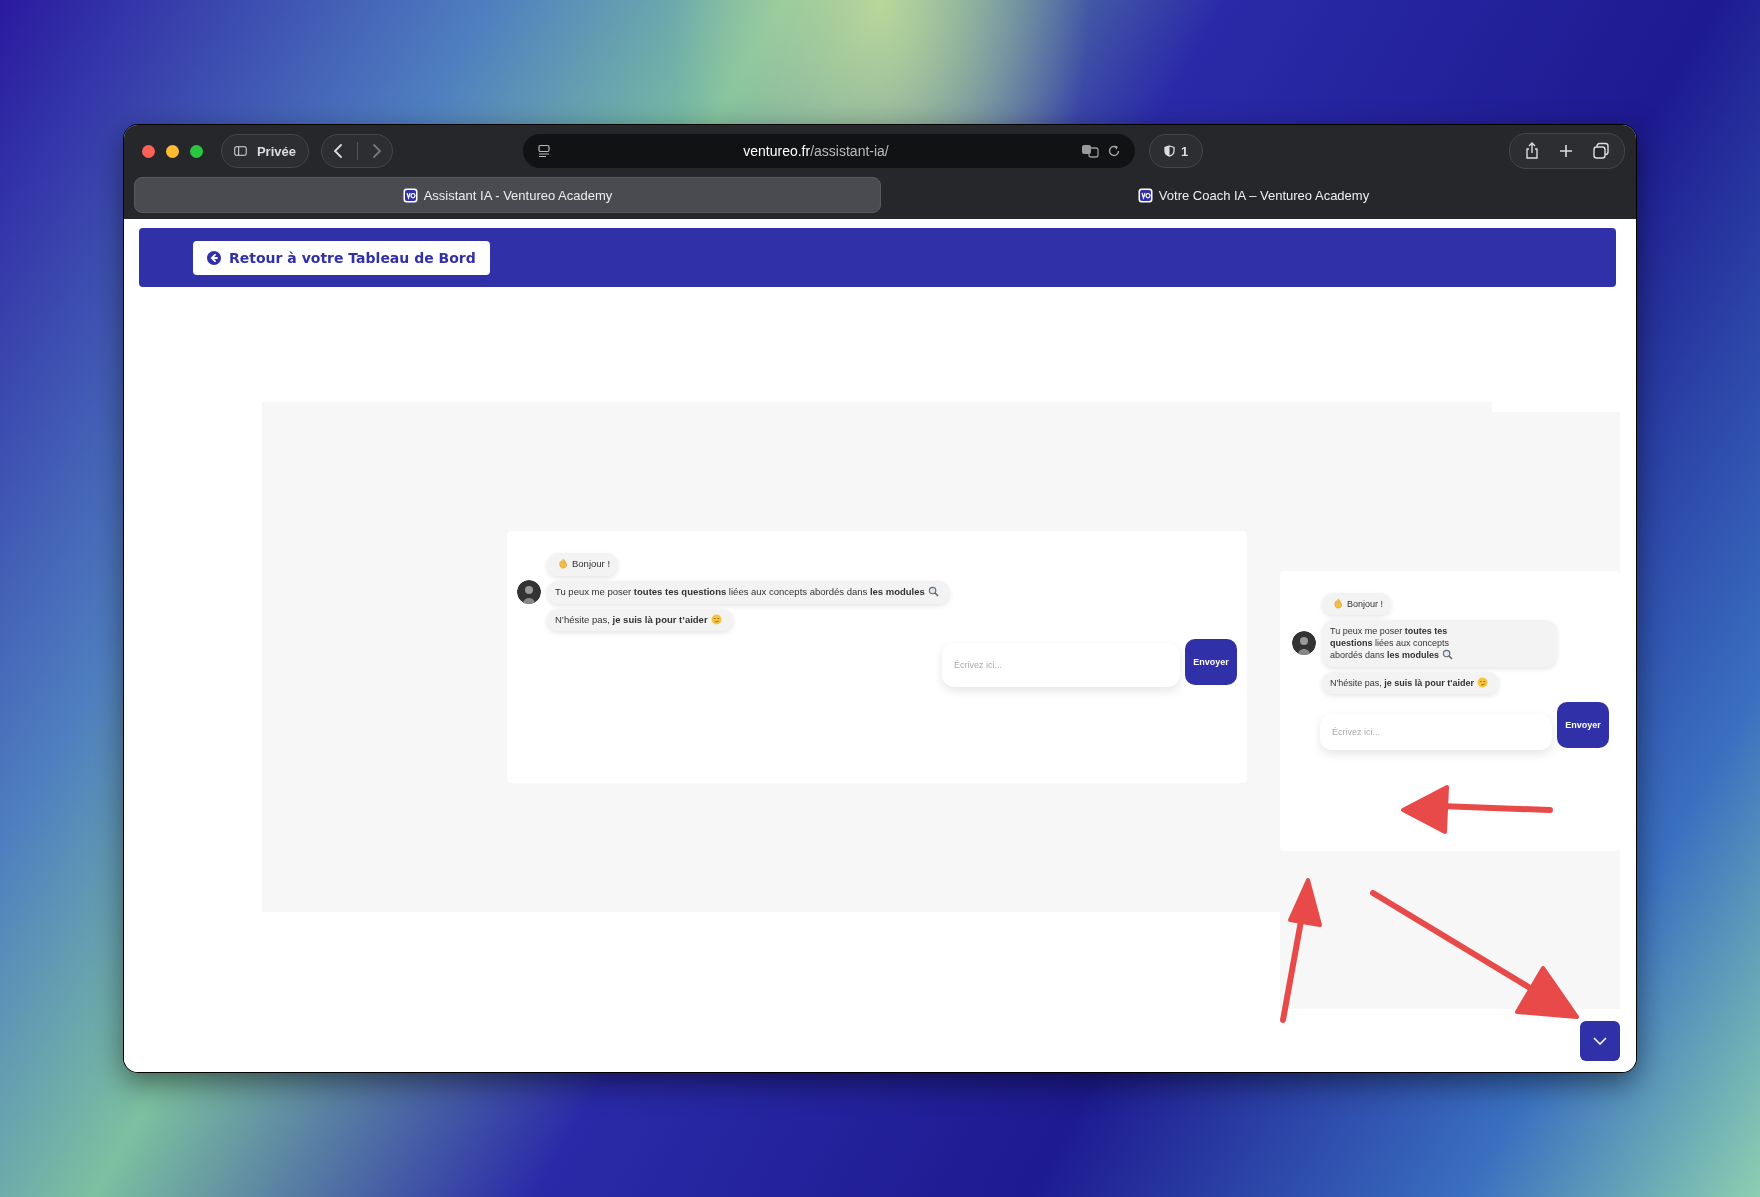 Image resolution: width=1760 pixels, height=1197 pixels. Describe the element at coordinates (214, 257) in the screenshot. I see `arrow-left-circle-icon` at that location.